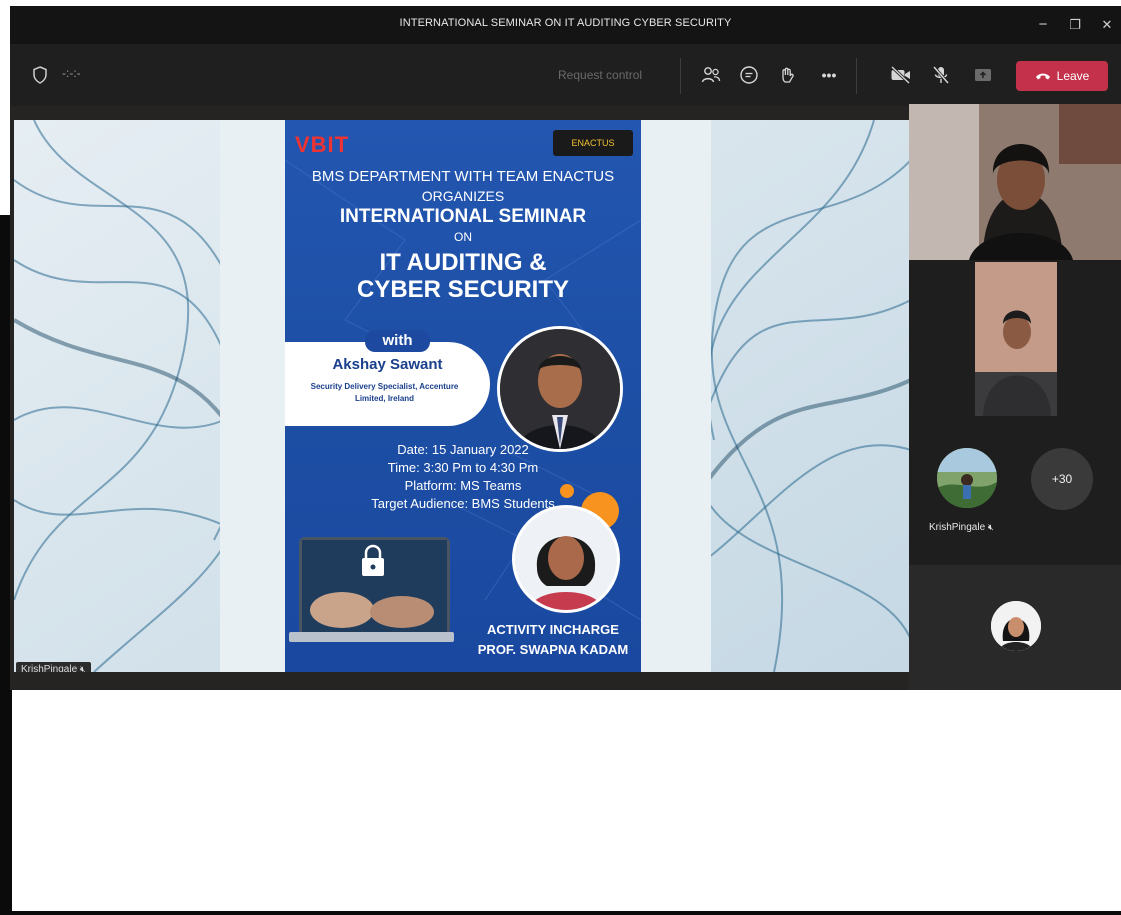 This screenshot has height=915, width=1121. What do you see at coordinates (1062, 479) in the screenshot?
I see `more-participants-button: +30` at bounding box center [1062, 479].